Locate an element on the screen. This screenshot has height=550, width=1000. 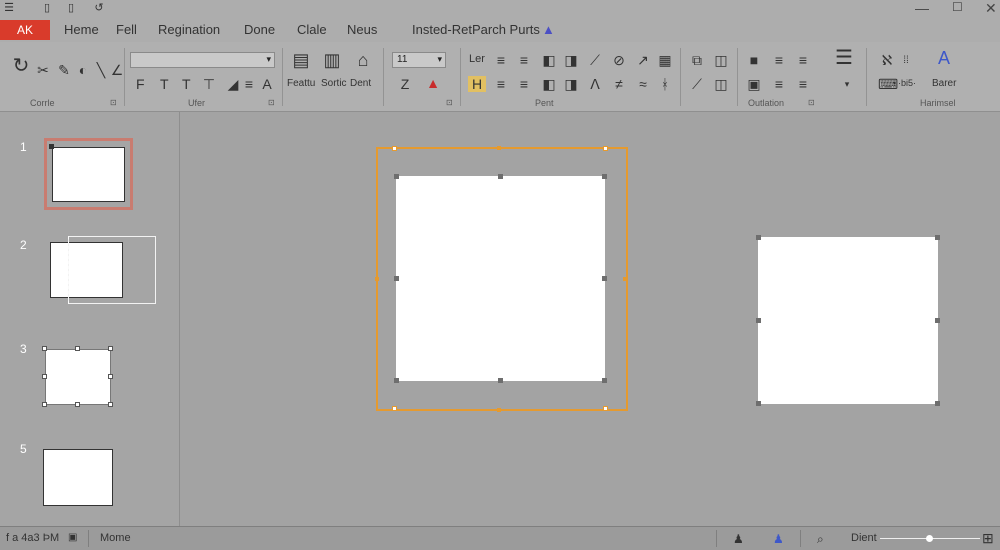
tell-me-icon: ▲ is located at coordinates (548, 29).